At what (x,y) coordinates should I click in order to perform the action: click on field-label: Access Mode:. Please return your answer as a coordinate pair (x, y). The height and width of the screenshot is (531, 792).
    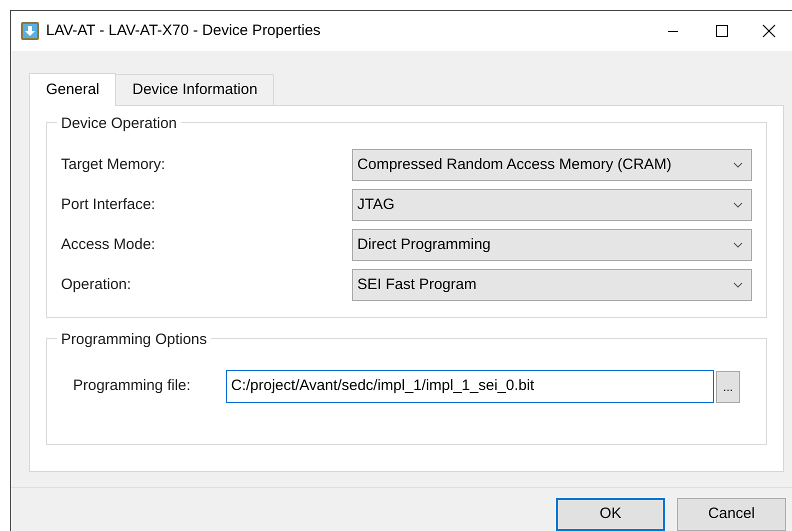
    Looking at the image, I should click on (108, 244).